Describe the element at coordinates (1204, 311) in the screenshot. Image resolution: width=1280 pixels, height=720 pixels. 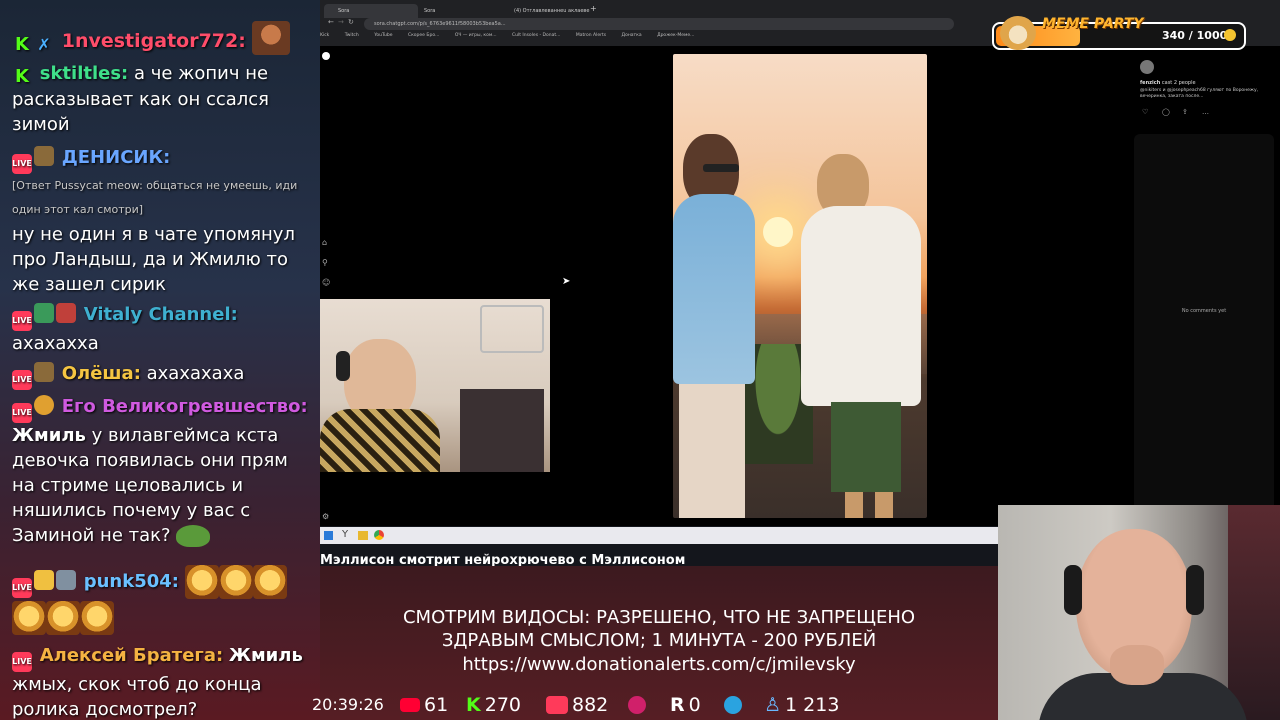
I see `no-comments-text: No comments yet` at that location.